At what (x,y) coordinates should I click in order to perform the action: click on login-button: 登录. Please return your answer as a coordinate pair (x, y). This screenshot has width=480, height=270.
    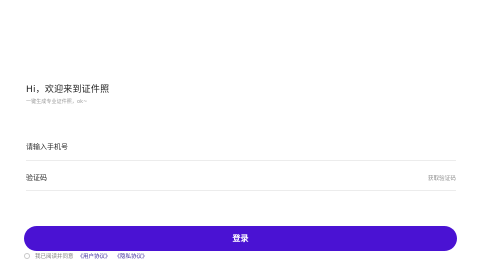
    Looking at the image, I should click on (240, 238).